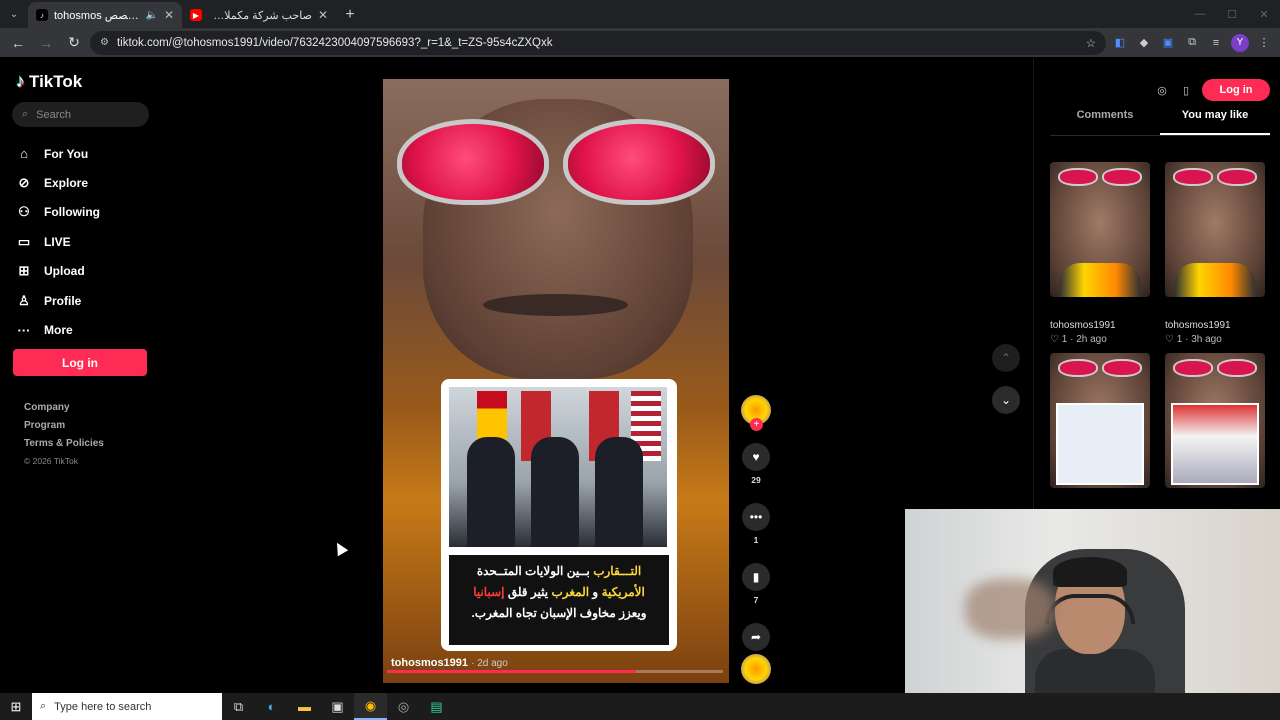  What do you see at coordinates (64, 447) in the screenshot?
I see `terms-link: Terms & Policies` at bounding box center [64, 447].